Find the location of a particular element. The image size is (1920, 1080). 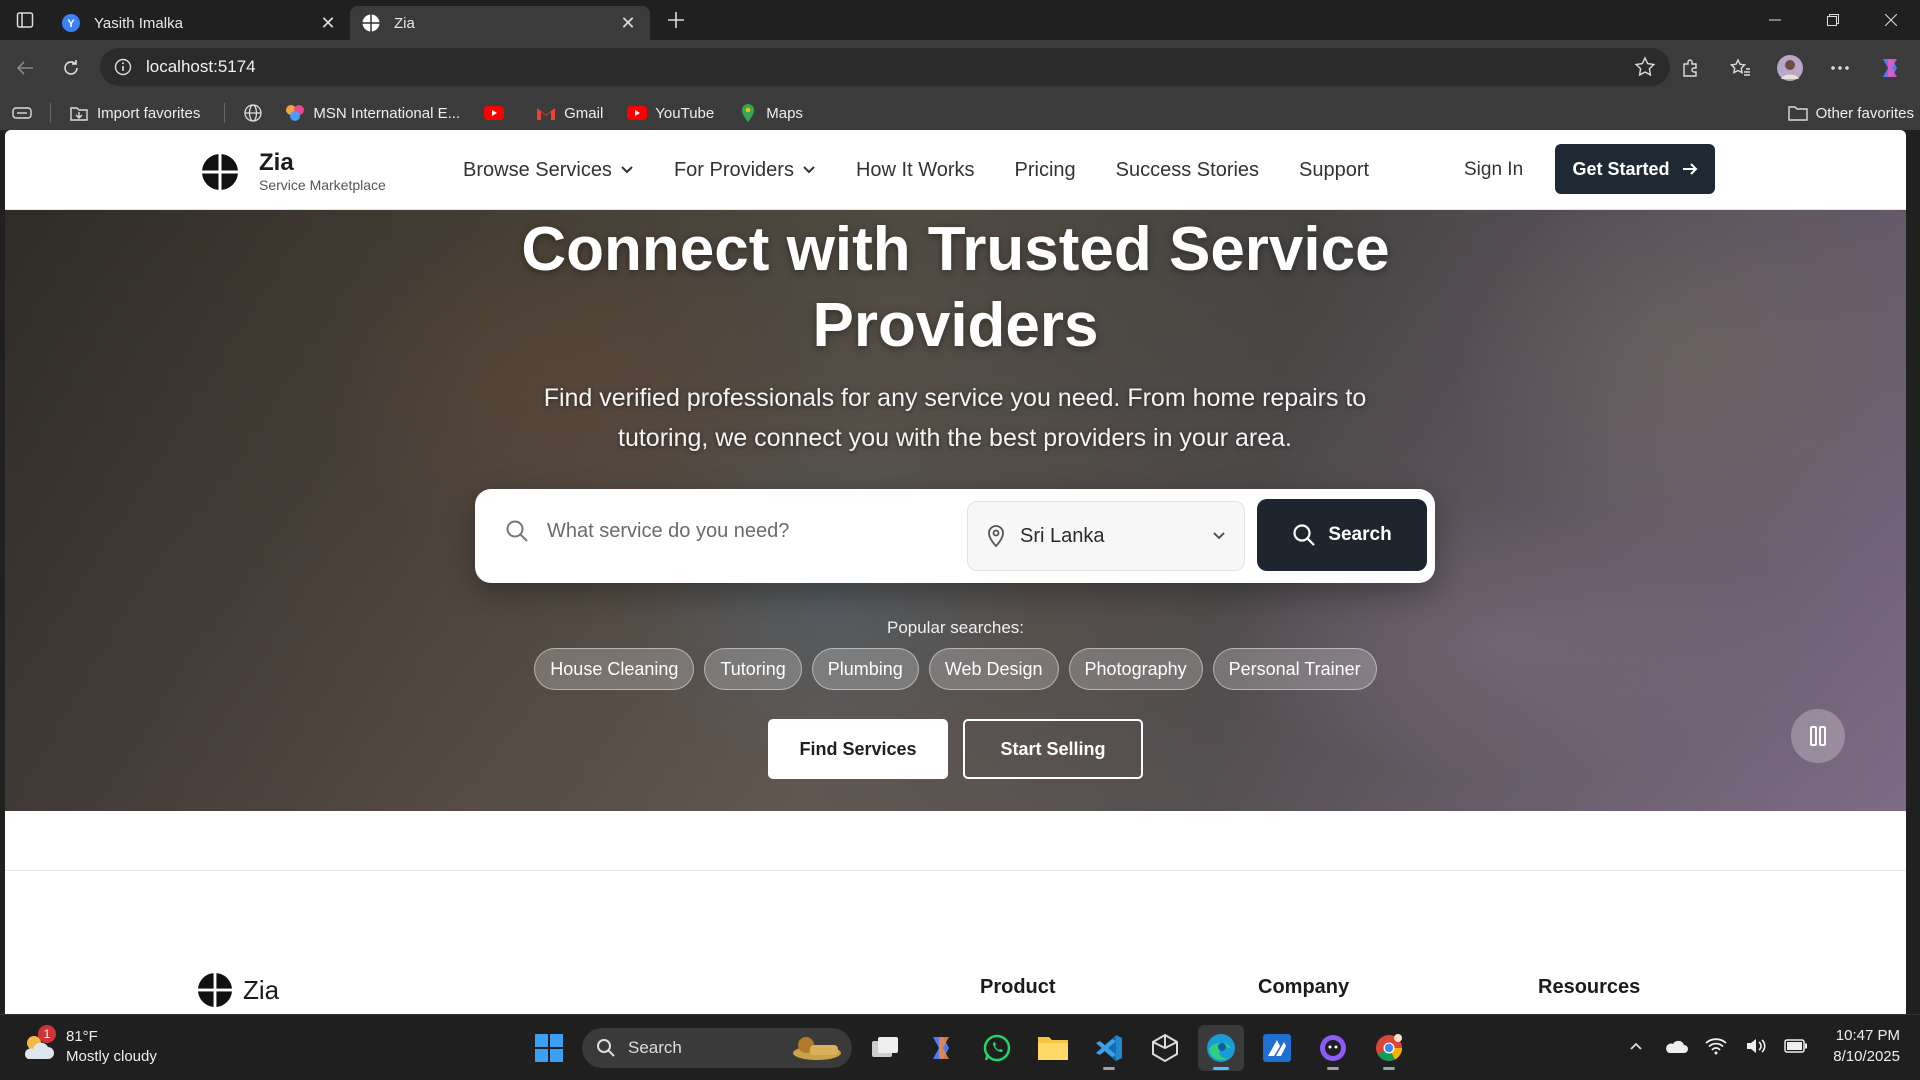

show-hidden-icons-button is located at coordinates (1636, 1046).